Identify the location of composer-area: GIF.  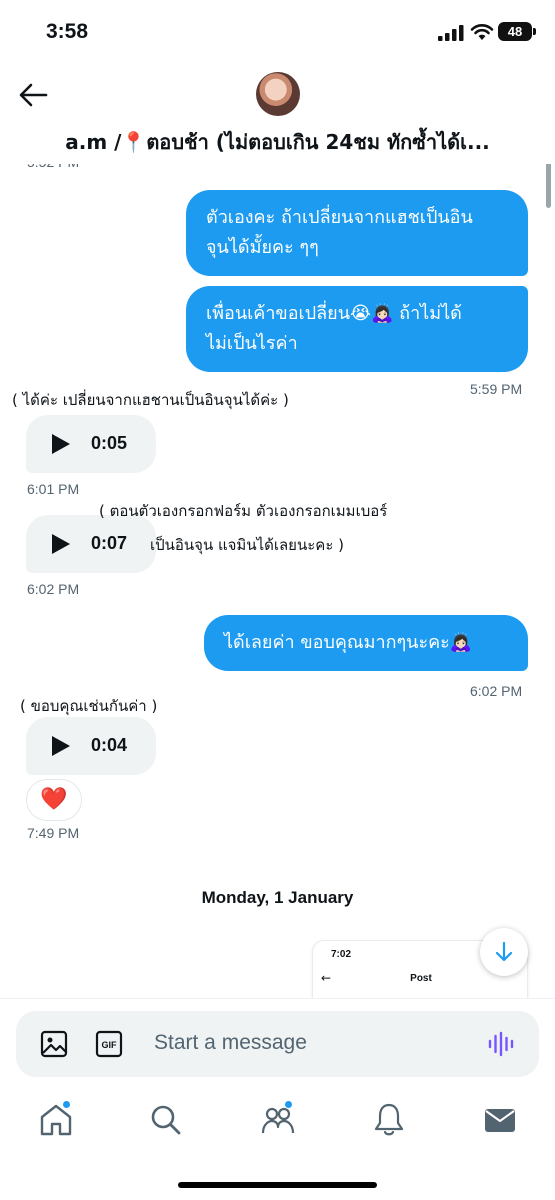
(277, 1039).